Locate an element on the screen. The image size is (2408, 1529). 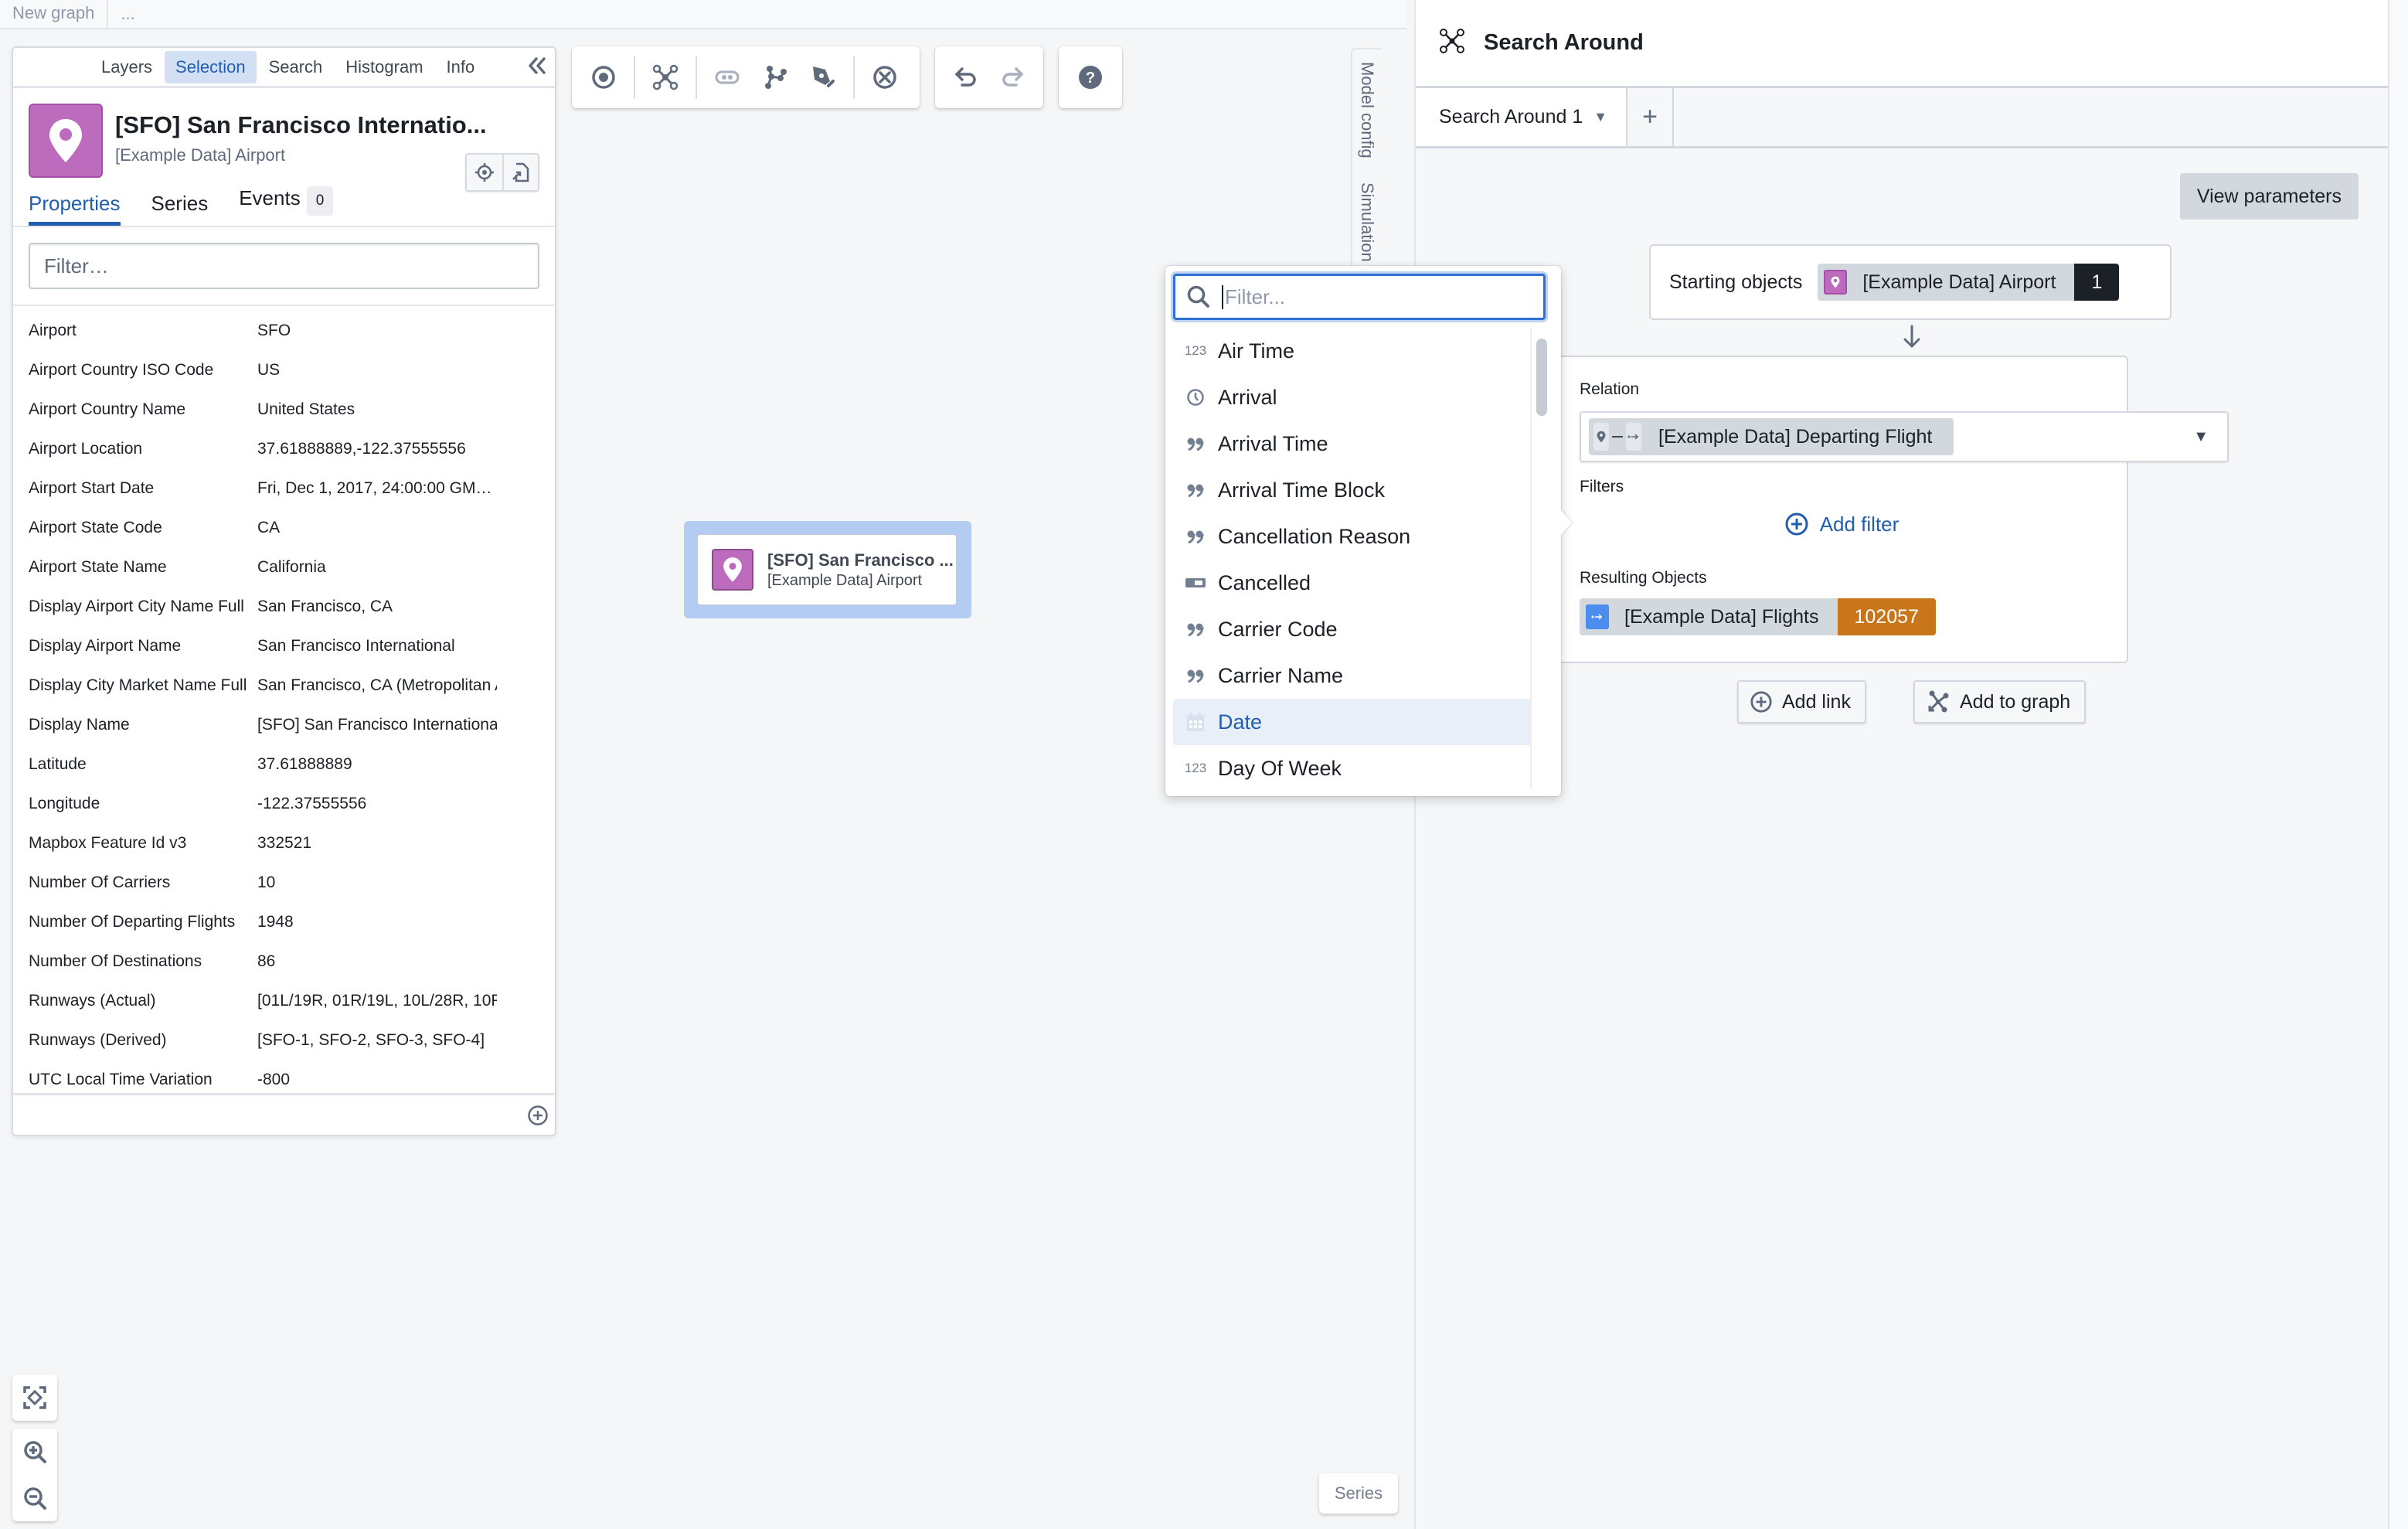
property-row: Airport Country Name United States is located at coordinates (284, 409).